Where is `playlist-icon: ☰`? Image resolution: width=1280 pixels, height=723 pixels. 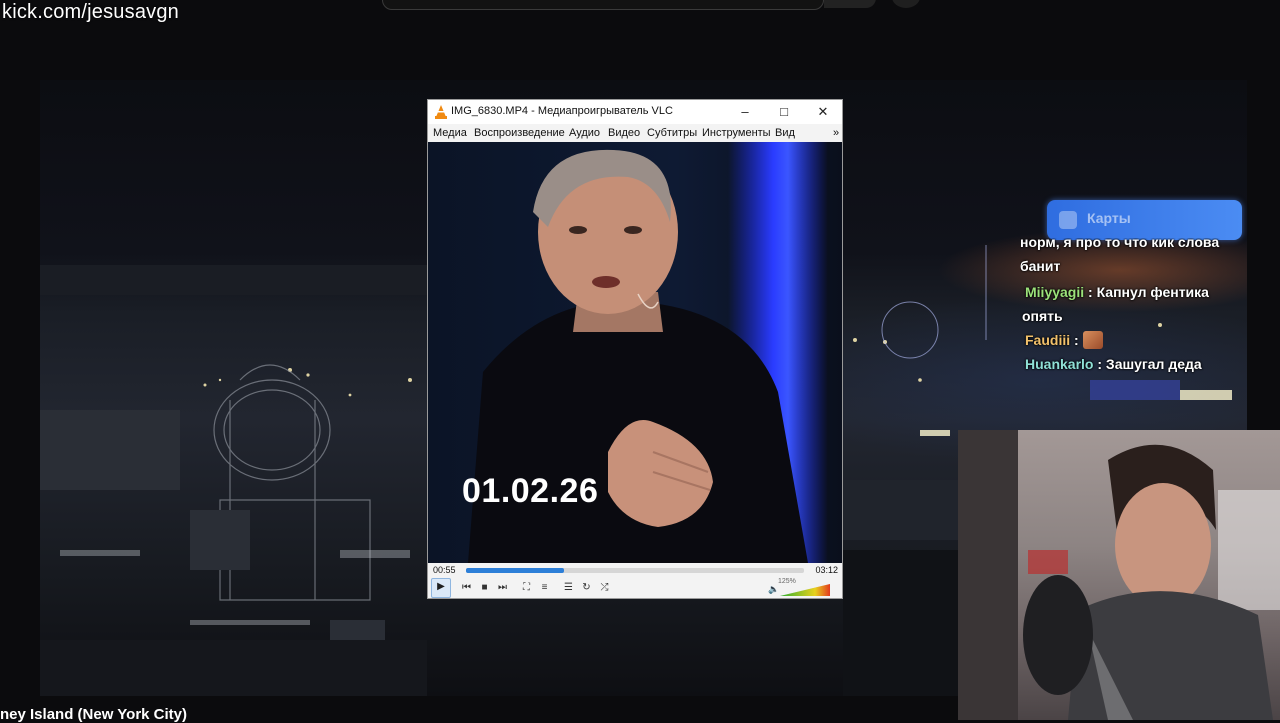
playlist-icon: ☰ is located at coordinates (568, 587).